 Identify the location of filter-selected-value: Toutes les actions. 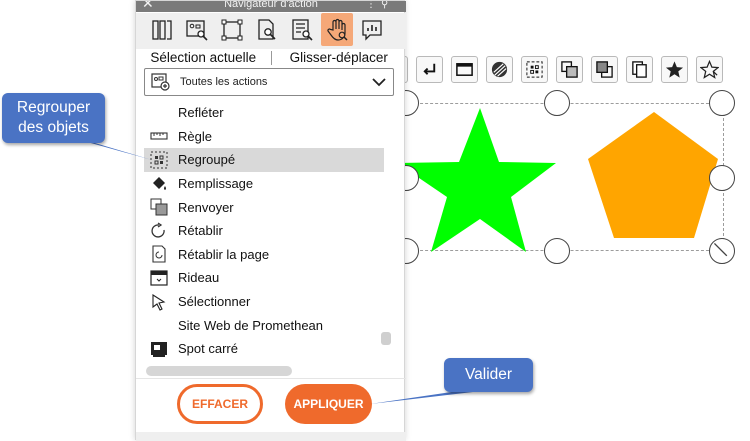
(224, 82).